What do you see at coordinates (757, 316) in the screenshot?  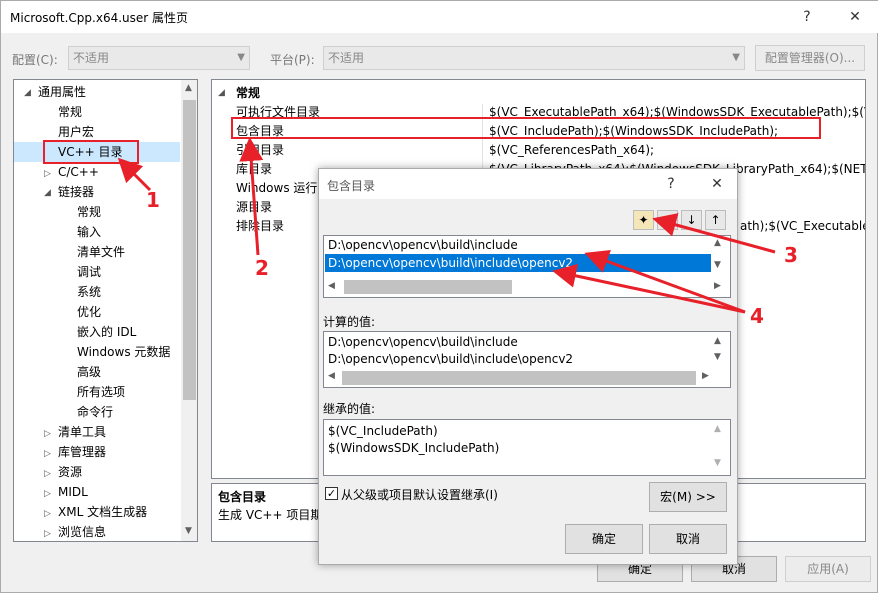 I see `annotation-number-4: 4` at bounding box center [757, 316].